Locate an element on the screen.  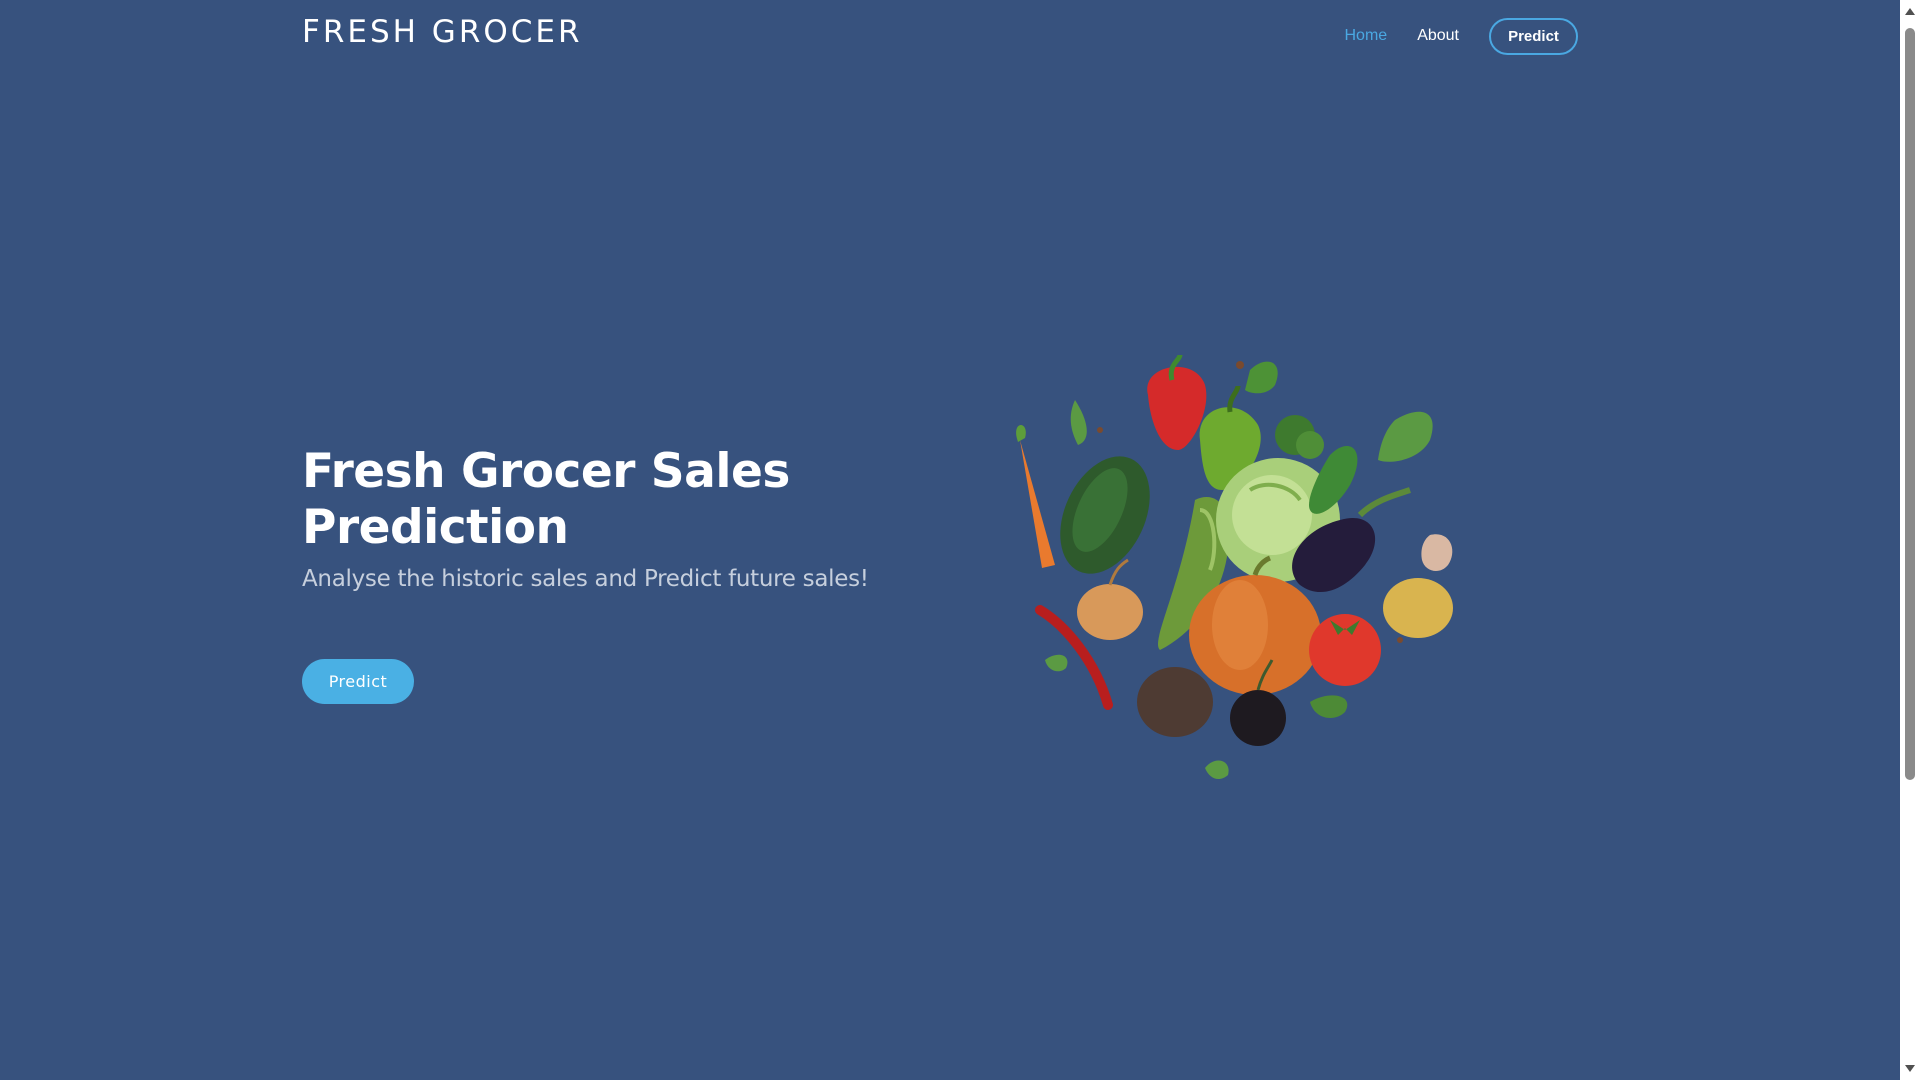
scroll-up-arrow-icon is located at coordinates (1910, 11).